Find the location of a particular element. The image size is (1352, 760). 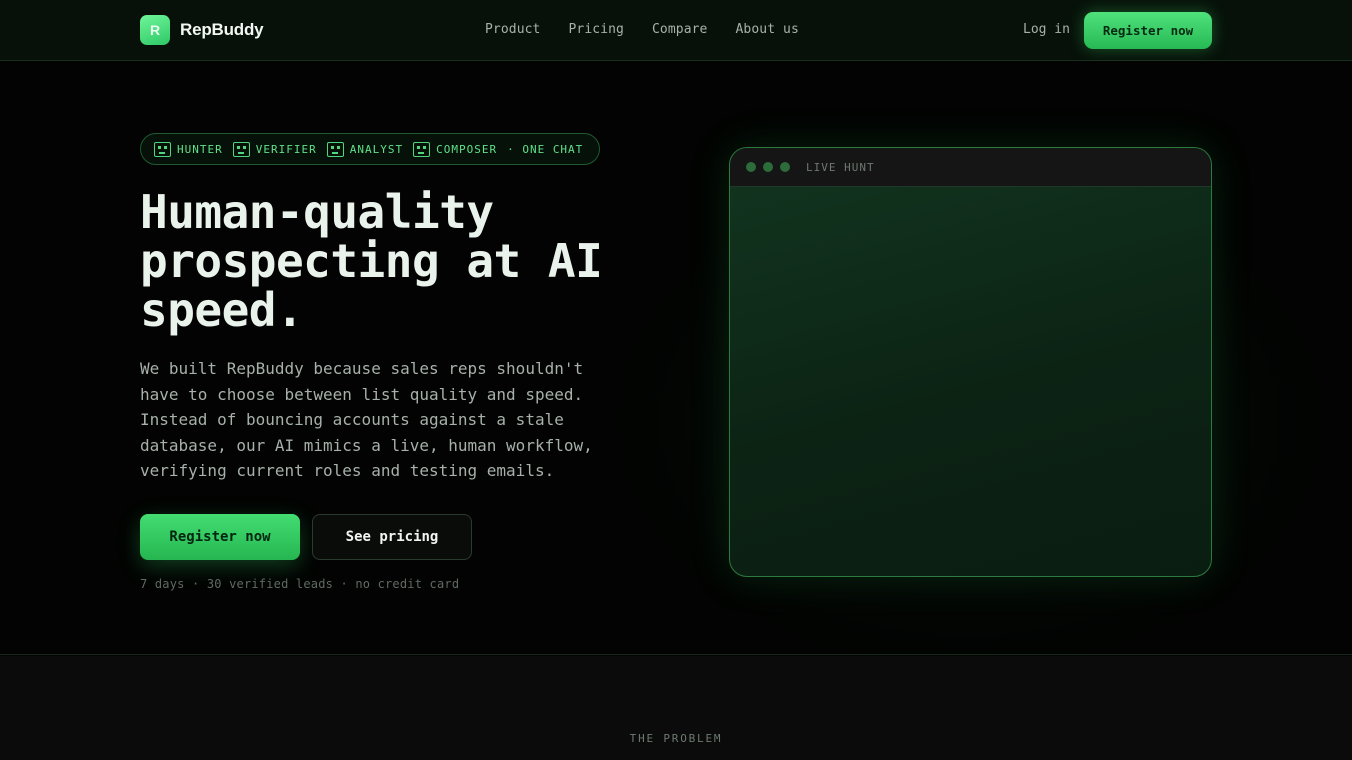

logo-mark-icon: R is located at coordinates (155, 30).